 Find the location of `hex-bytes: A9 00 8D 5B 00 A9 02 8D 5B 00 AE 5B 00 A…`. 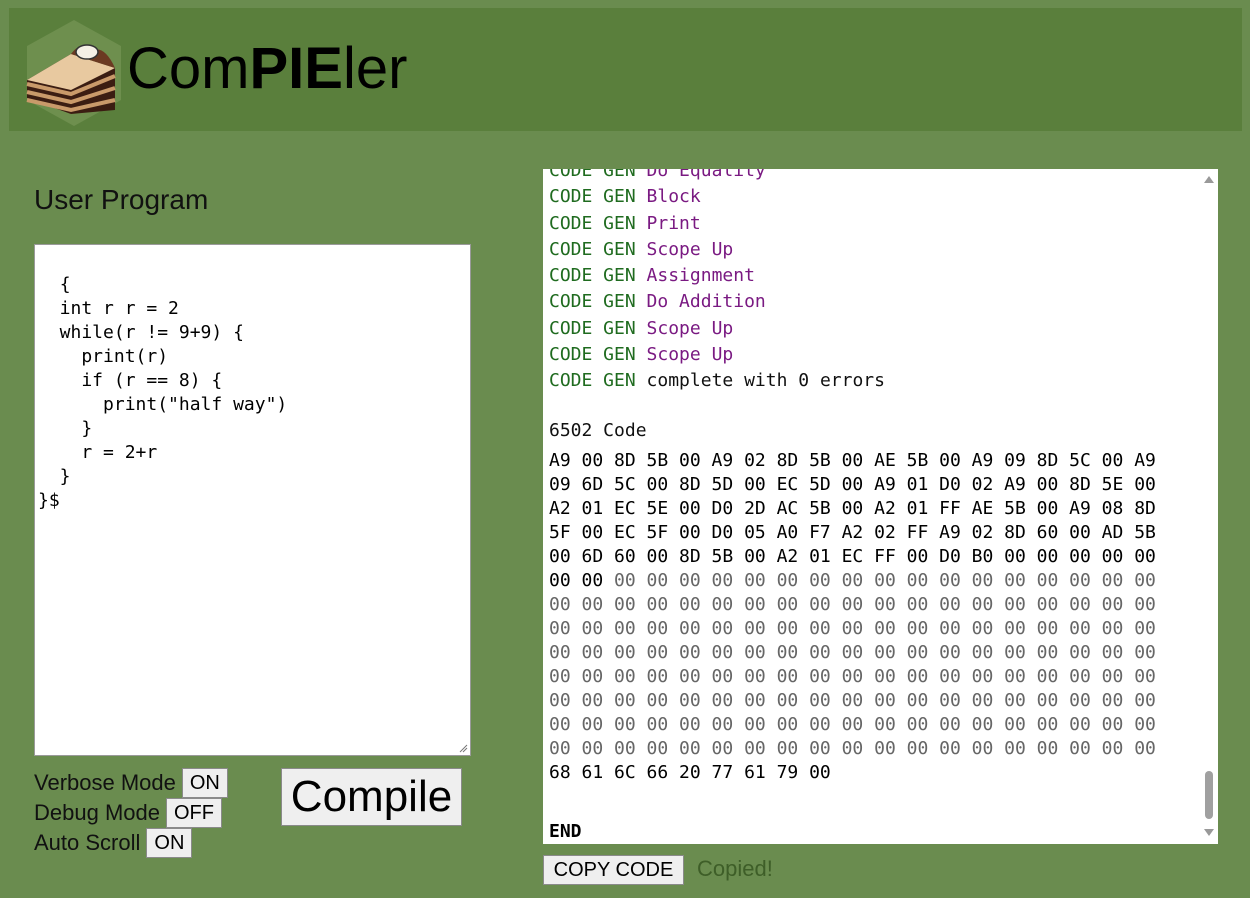

hex-bytes: A9 00 8D 5B 00 A9 02 8D 5B 00 AE 5B 00 A… is located at coordinates (852, 460).